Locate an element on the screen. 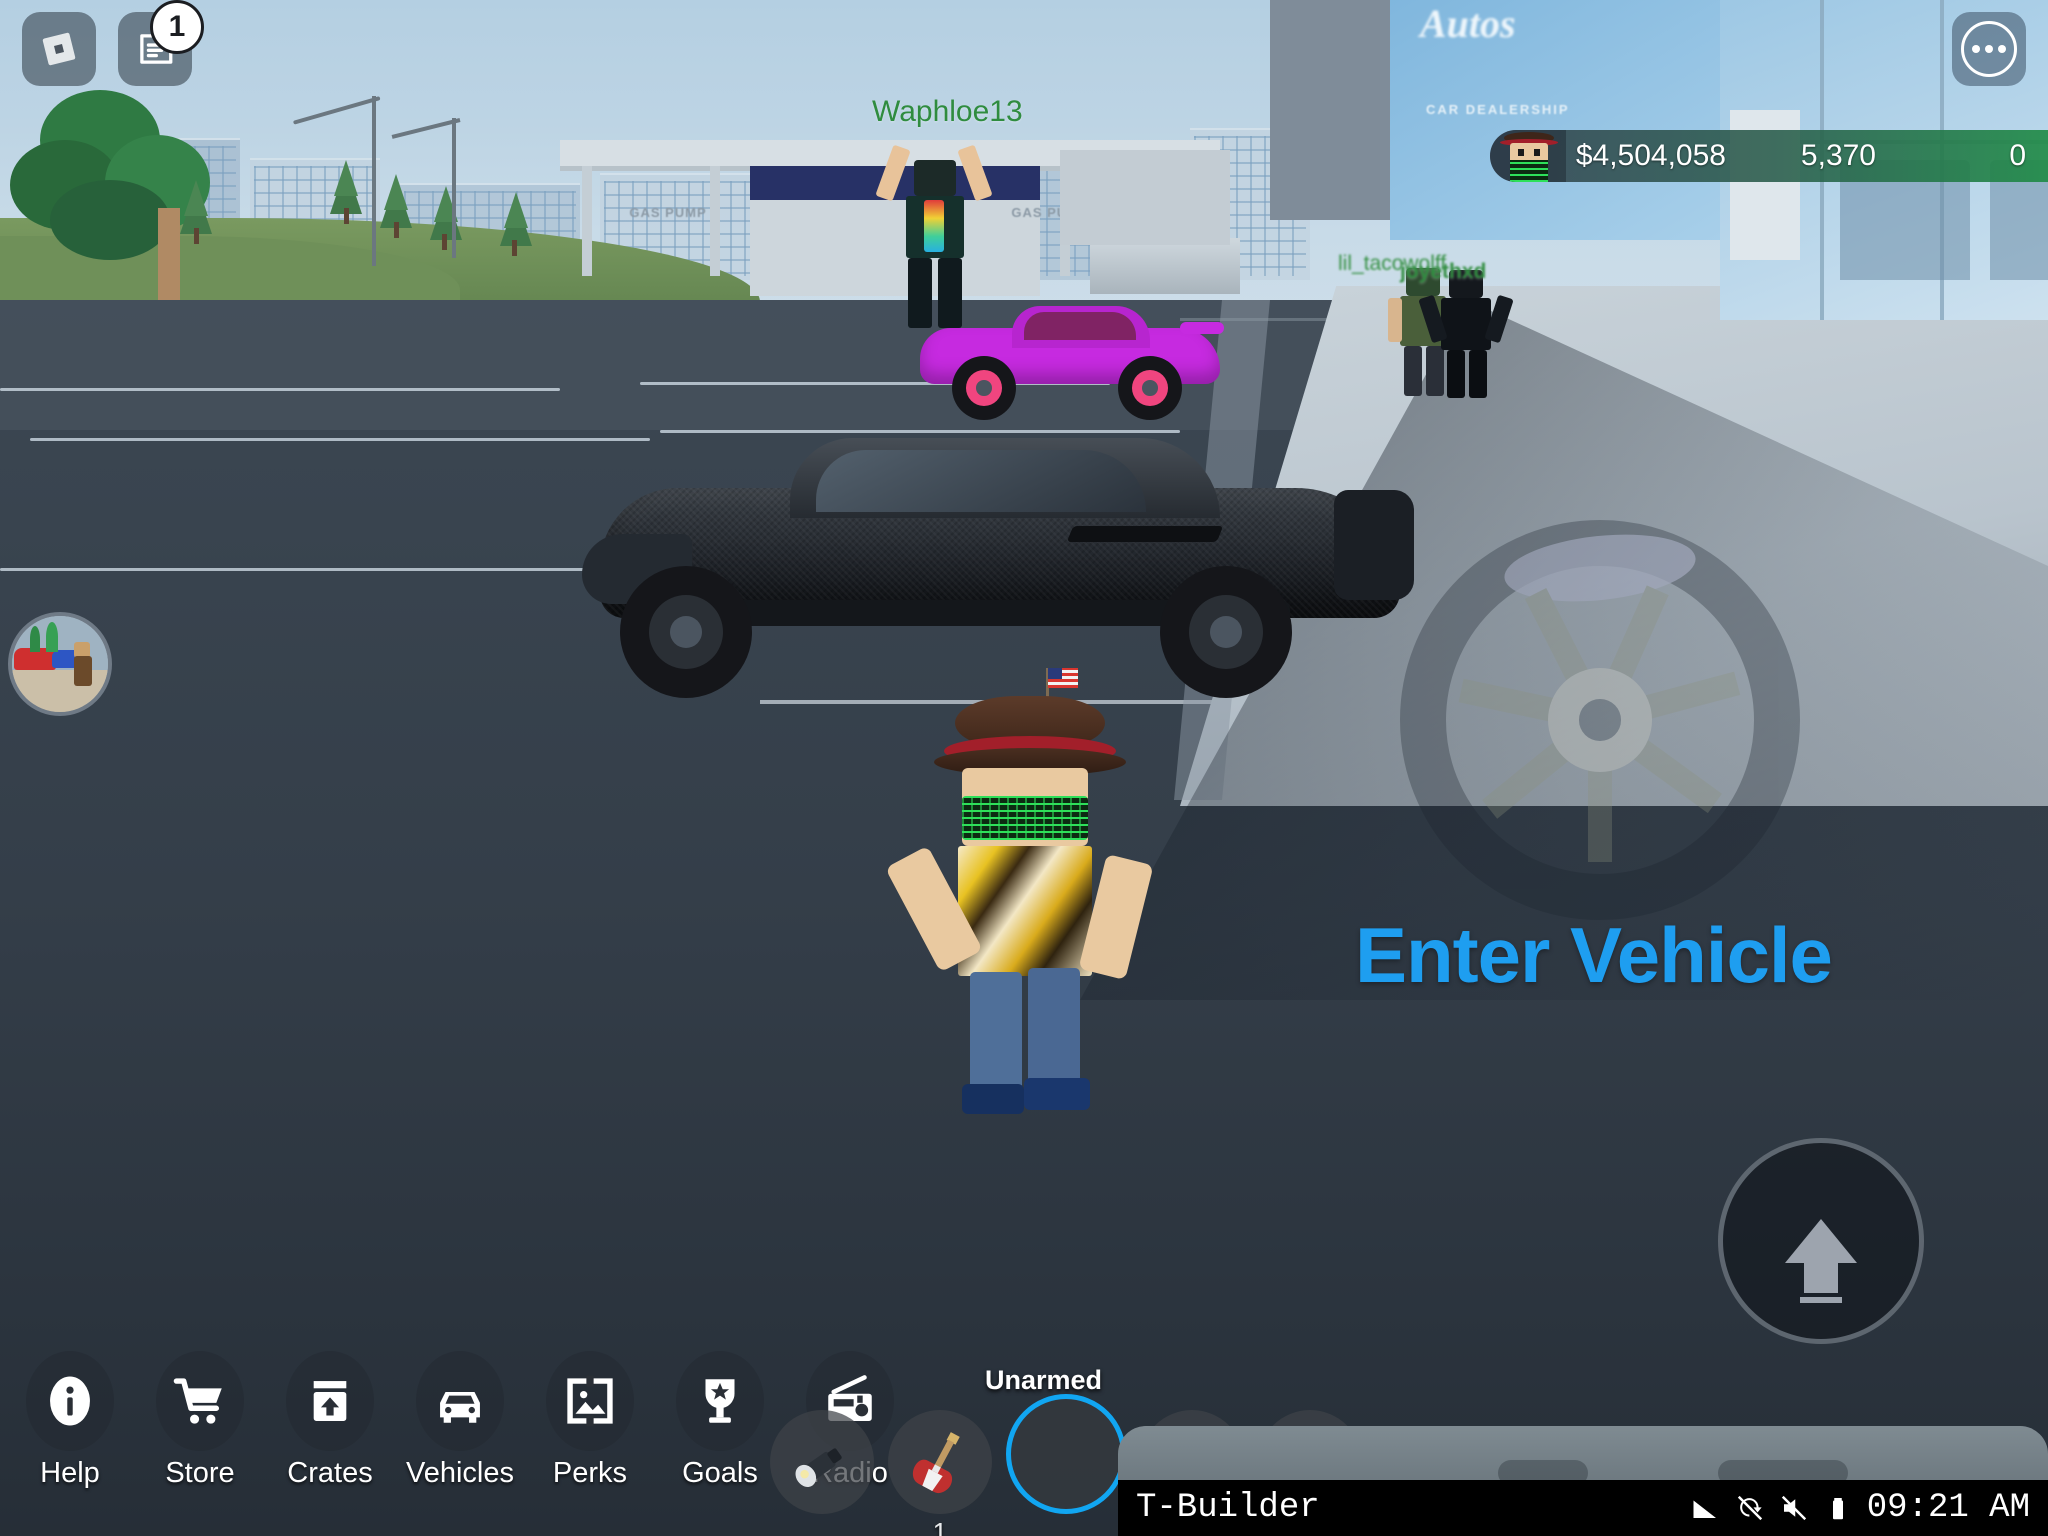  os-taskbar: T-Builder 09:21 AM is located at coordinates (1583, 1508).